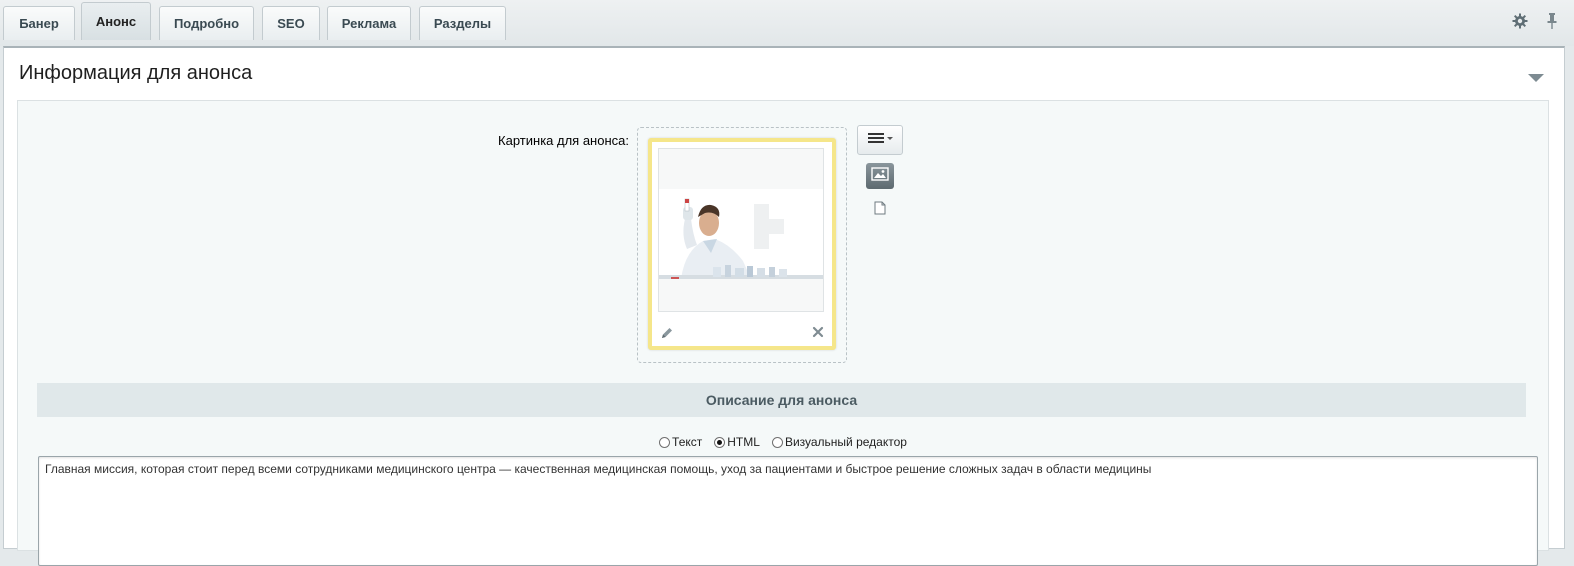 This screenshot has height=566, width=1574. I want to click on picture-actions, so click(742, 333).